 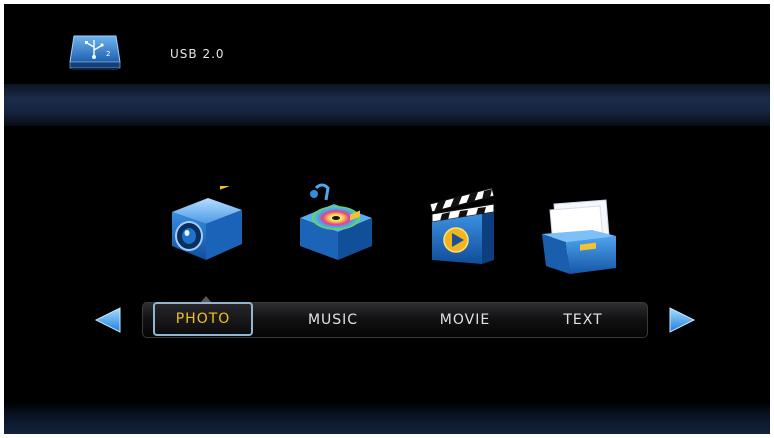 What do you see at coordinates (387, 418) in the screenshot?
I see `footer-band` at bounding box center [387, 418].